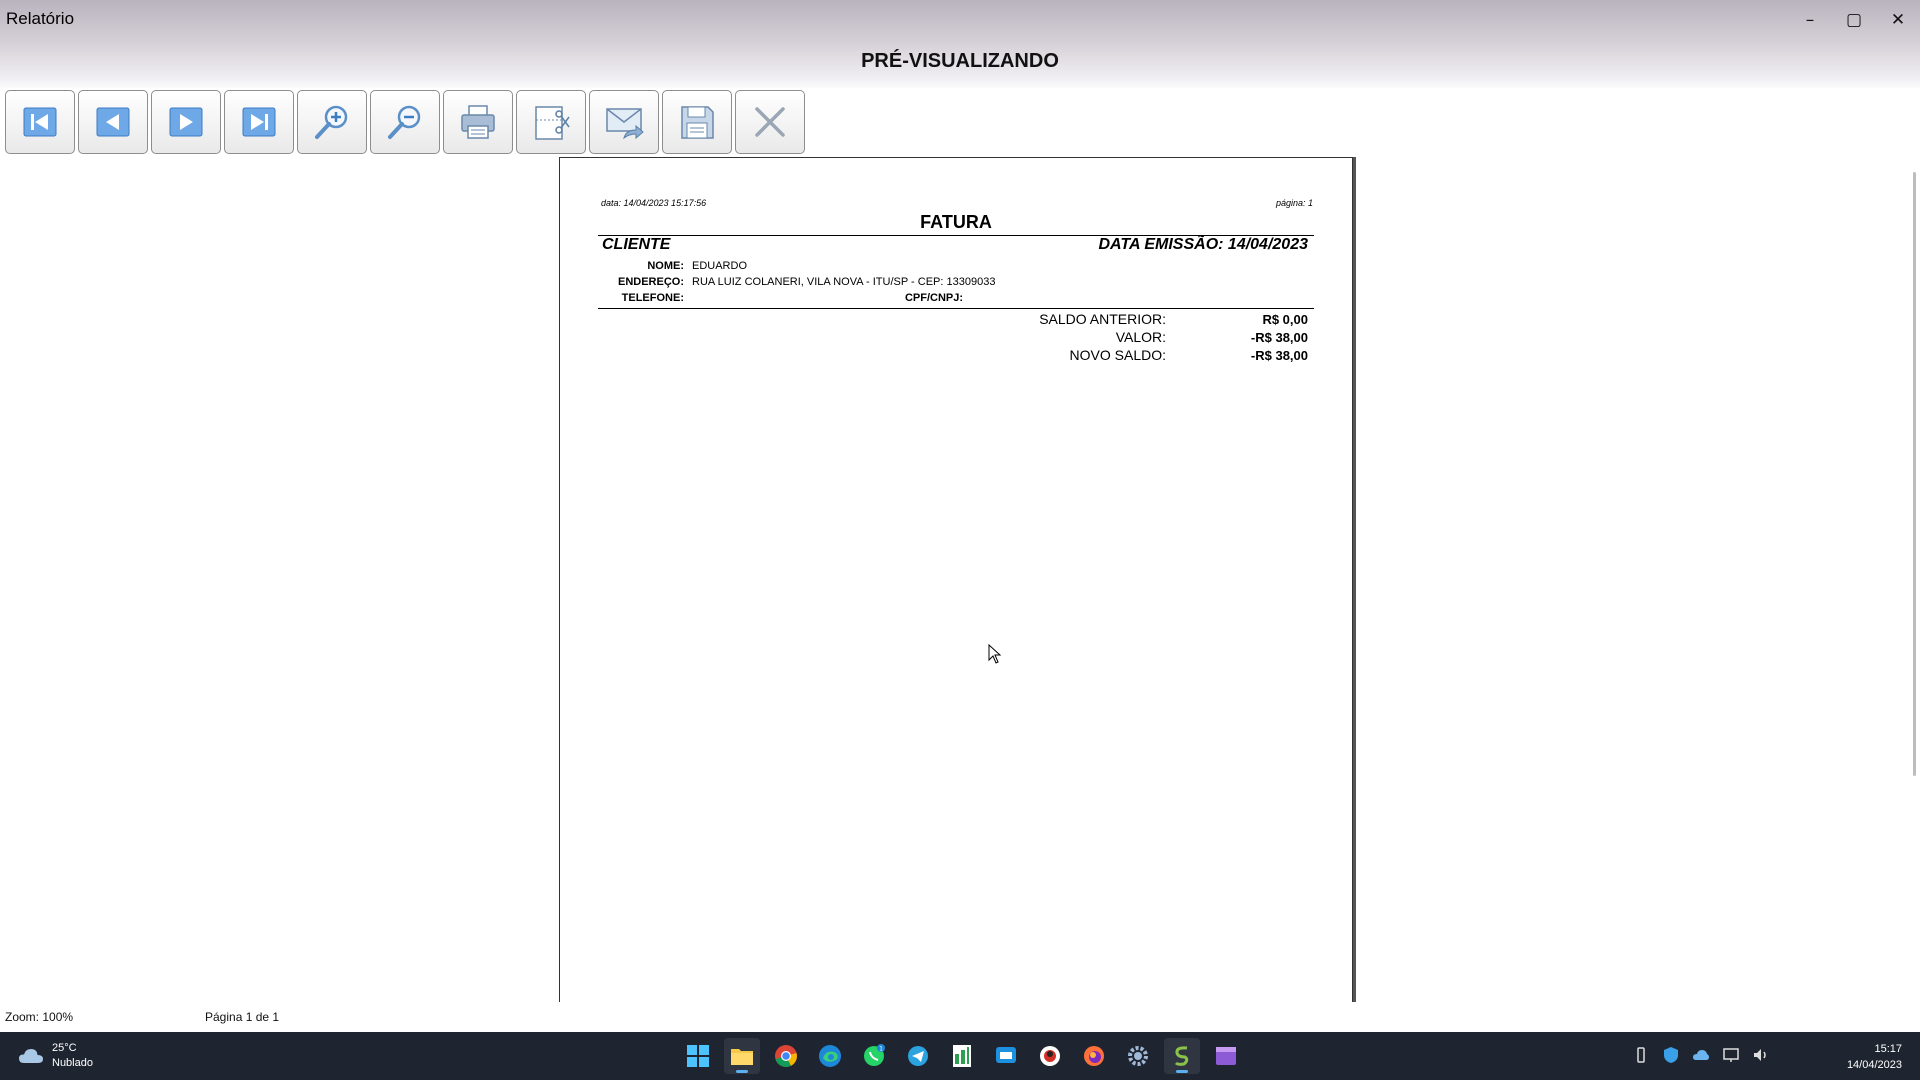 The height and width of the screenshot is (1080, 1920). Describe the element at coordinates (1641, 1055) in the screenshot. I see `usb-icon` at that location.